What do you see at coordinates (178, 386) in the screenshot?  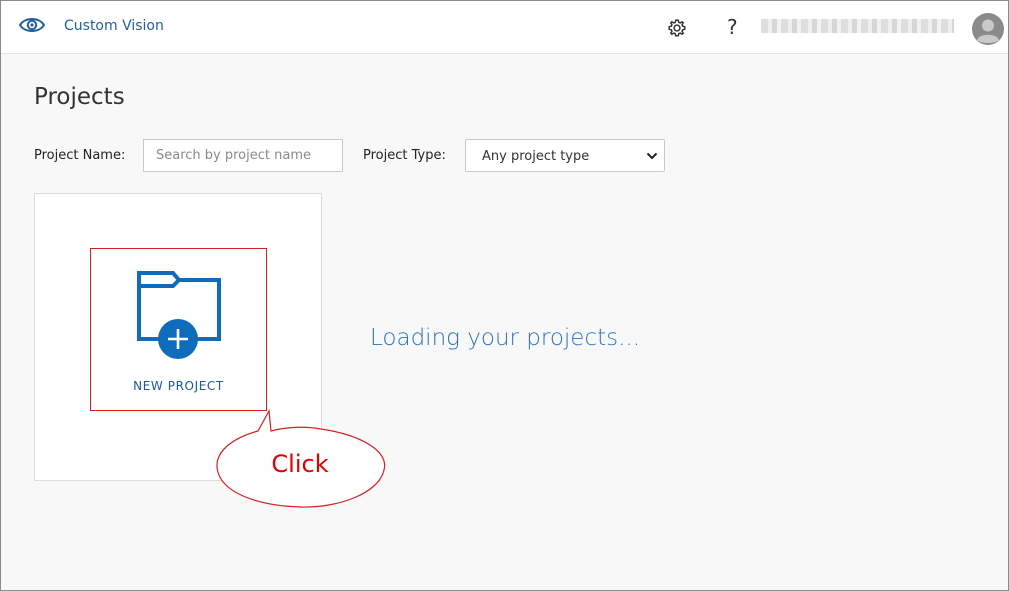 I see `new-project-label: NEW PROJECT` at bounding box center [178, 386].